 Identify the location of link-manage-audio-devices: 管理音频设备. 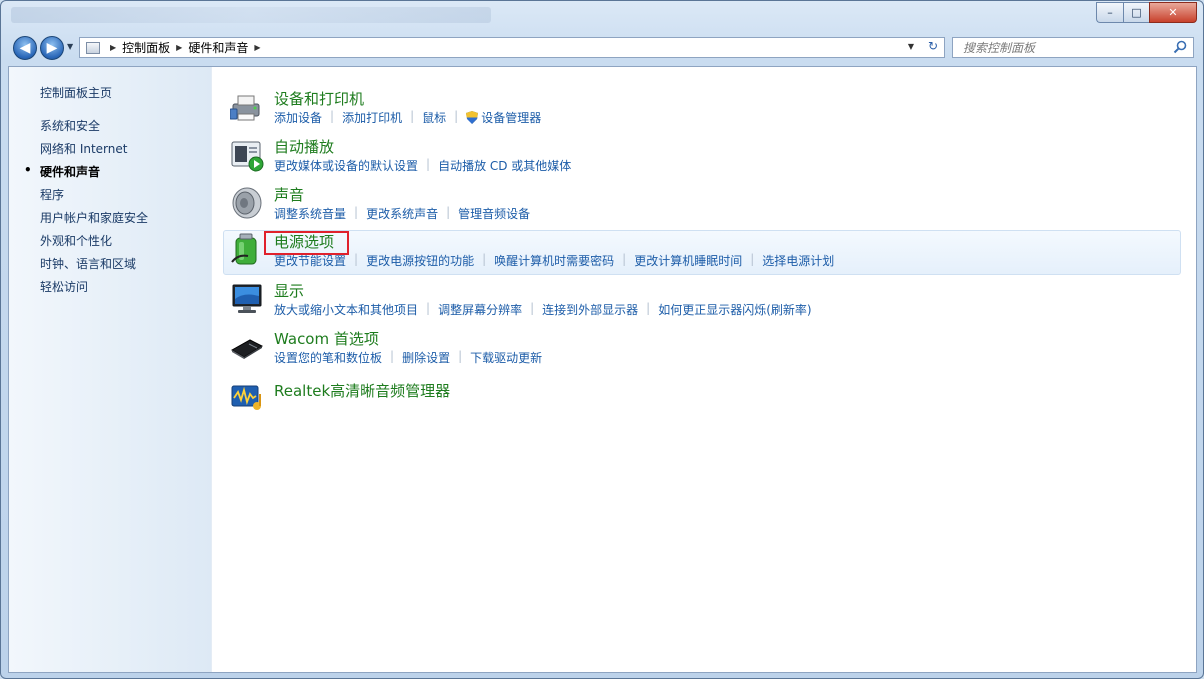
(494, 213).